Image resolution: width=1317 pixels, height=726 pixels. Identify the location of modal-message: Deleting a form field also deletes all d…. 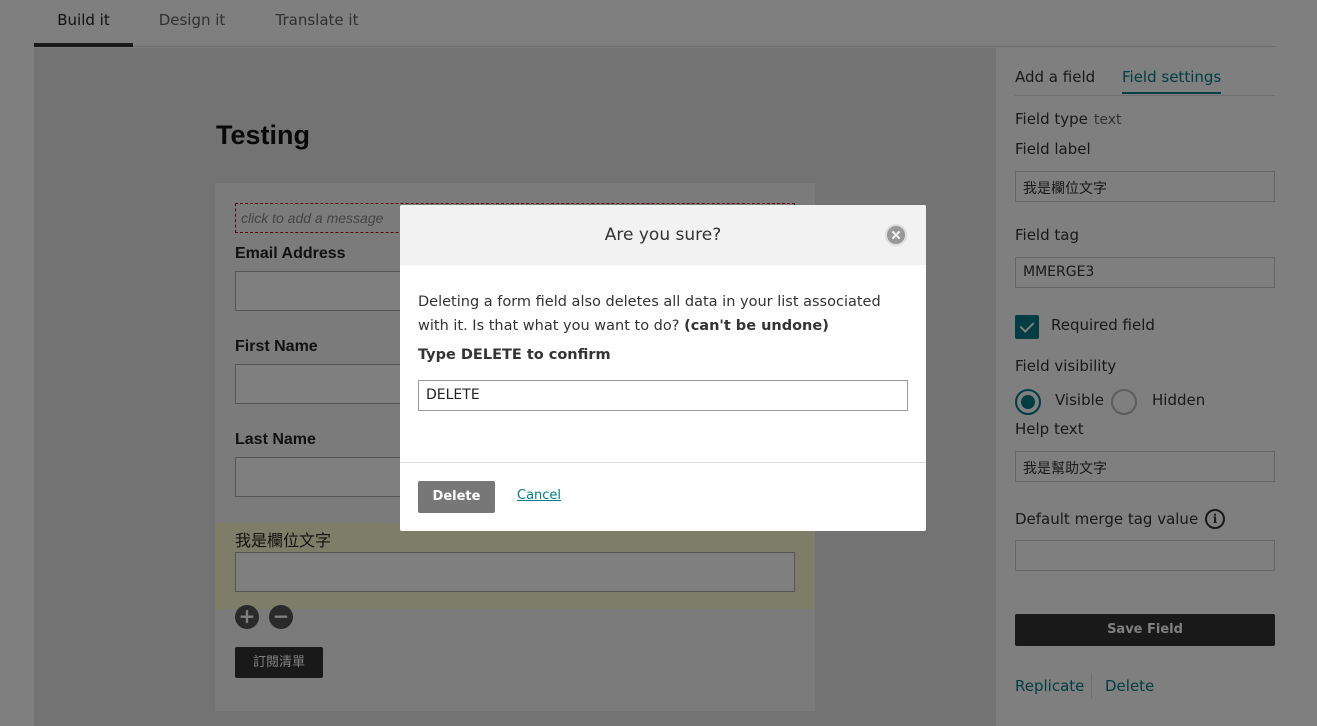
(665, 314).